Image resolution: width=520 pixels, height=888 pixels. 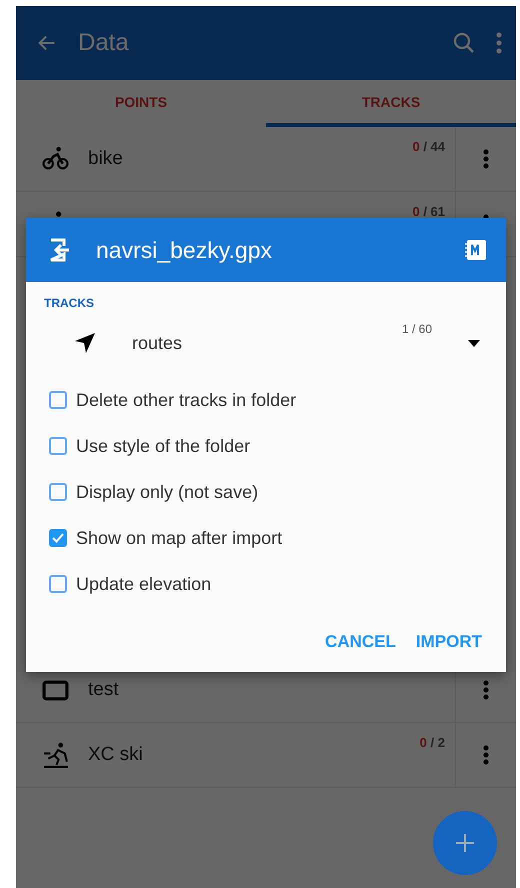 What do you see at coordinates (69, 303) in the screenshot?
I see `section-label: TRACKS` at bounding box center [69, 303].